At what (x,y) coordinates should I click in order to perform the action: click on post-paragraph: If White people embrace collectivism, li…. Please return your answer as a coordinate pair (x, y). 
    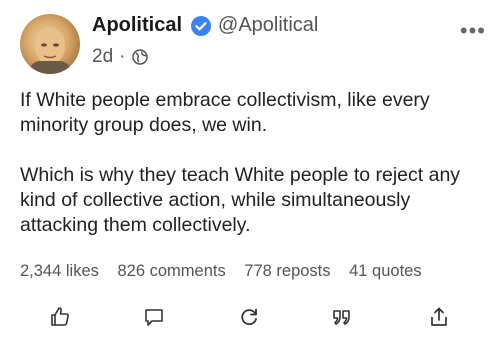
    Looking at the image, I should click on (225, 112).